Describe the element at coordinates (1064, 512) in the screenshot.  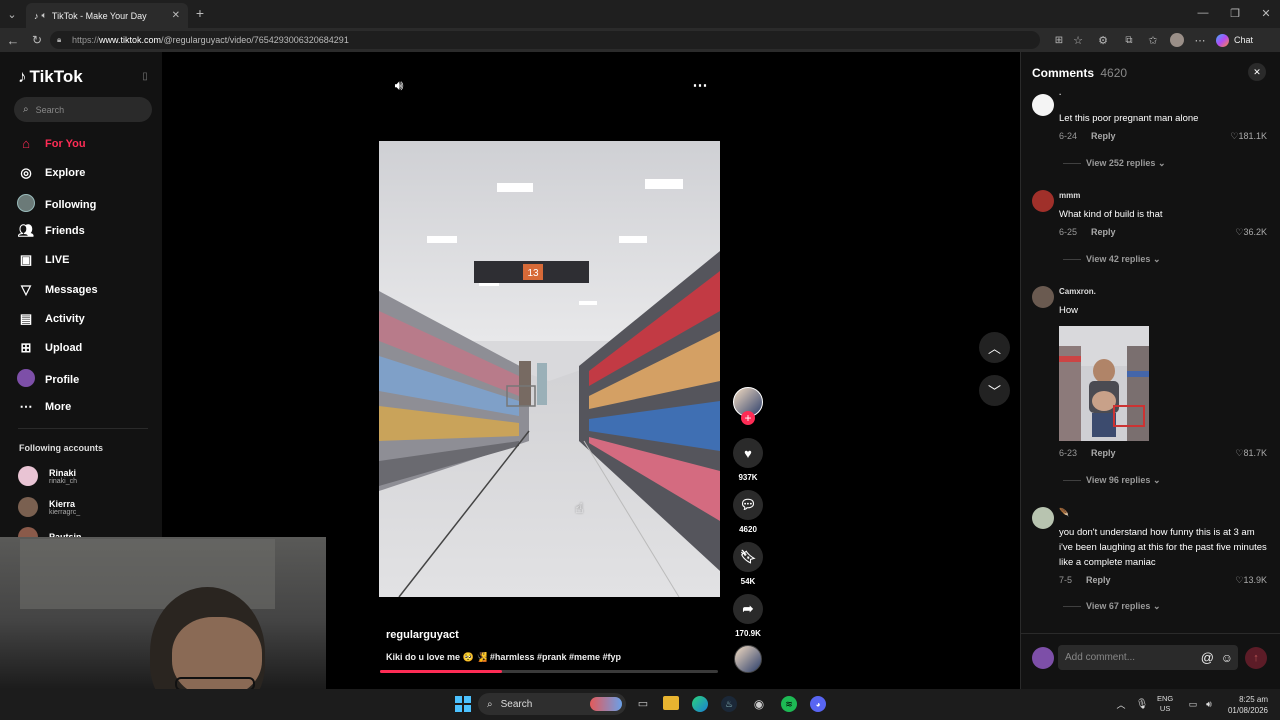
I see `comment-username: 🪶` at that location.